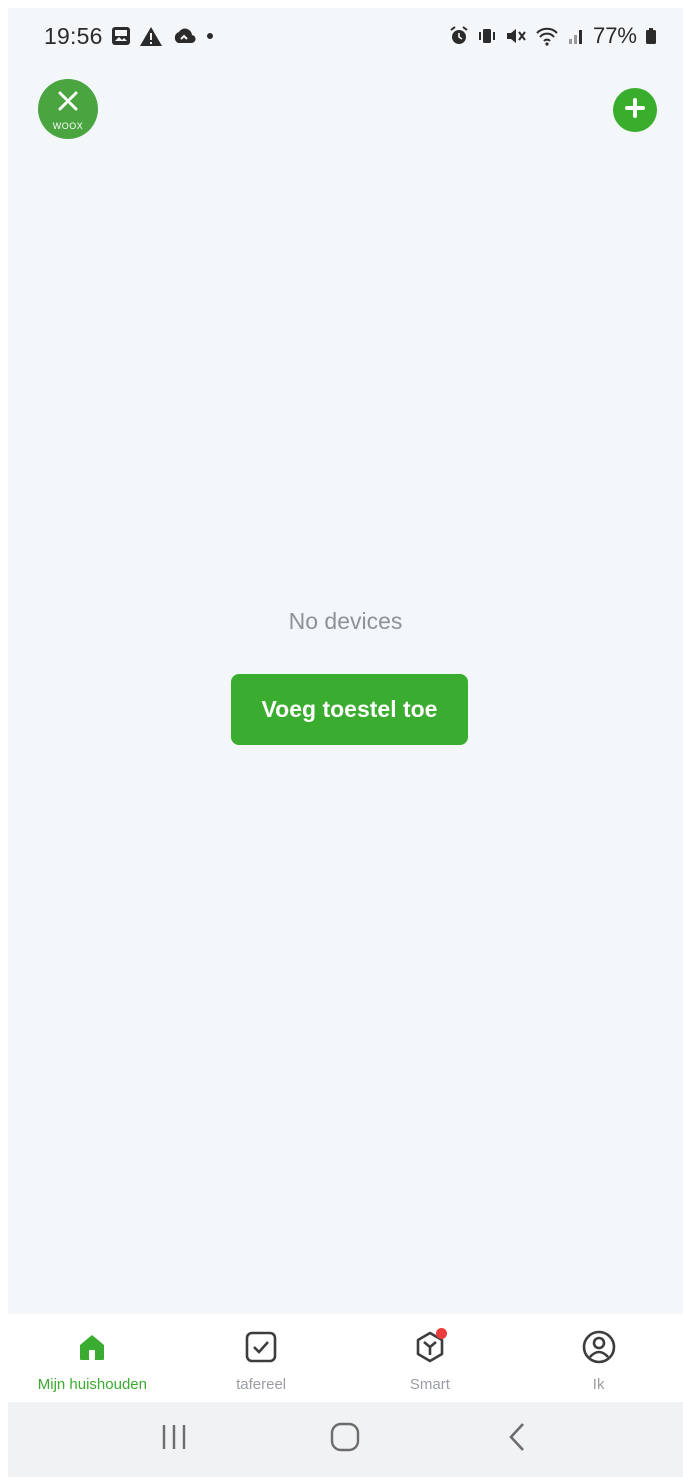  Describe the element at coordinates (516, 36) in the screenshot. I see `mute-icon` at that location.